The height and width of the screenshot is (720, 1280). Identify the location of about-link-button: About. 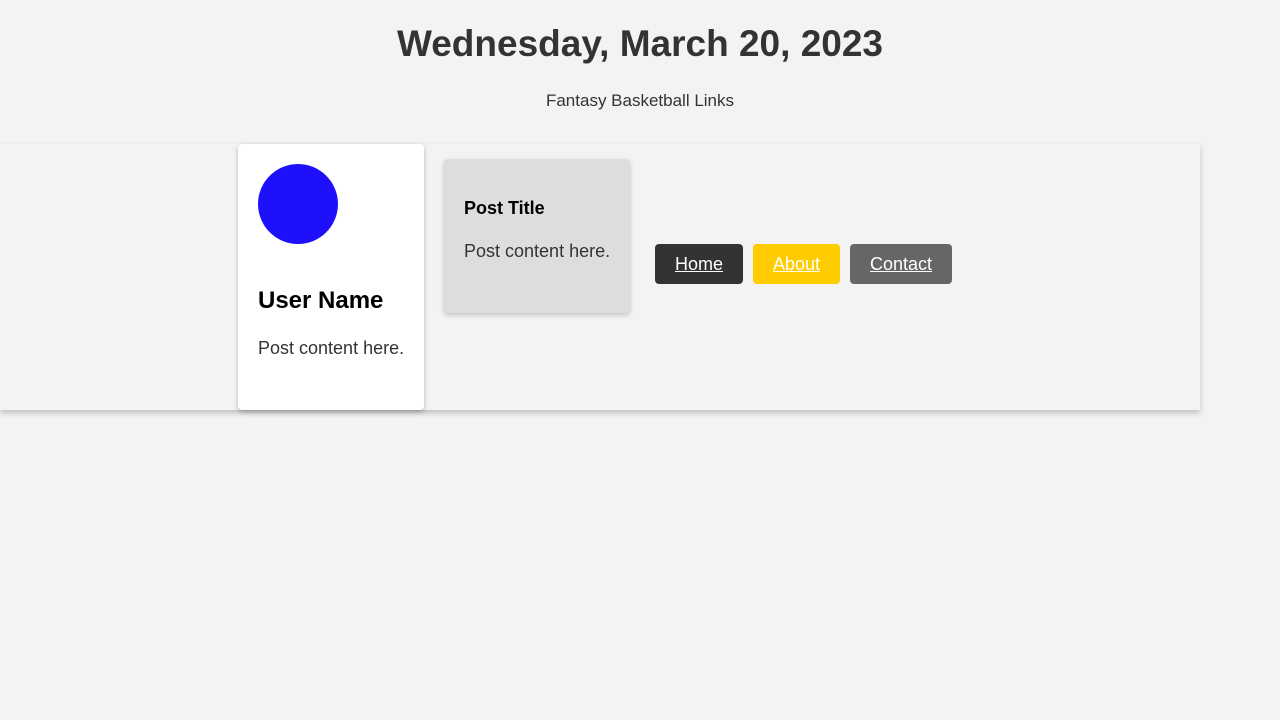
(796, 264).